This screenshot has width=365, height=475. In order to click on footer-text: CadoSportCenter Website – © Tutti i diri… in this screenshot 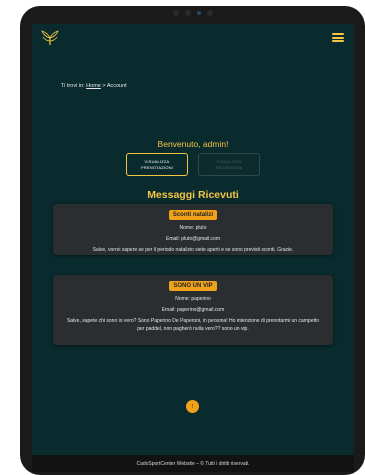, I will do `click(193, 463)`.